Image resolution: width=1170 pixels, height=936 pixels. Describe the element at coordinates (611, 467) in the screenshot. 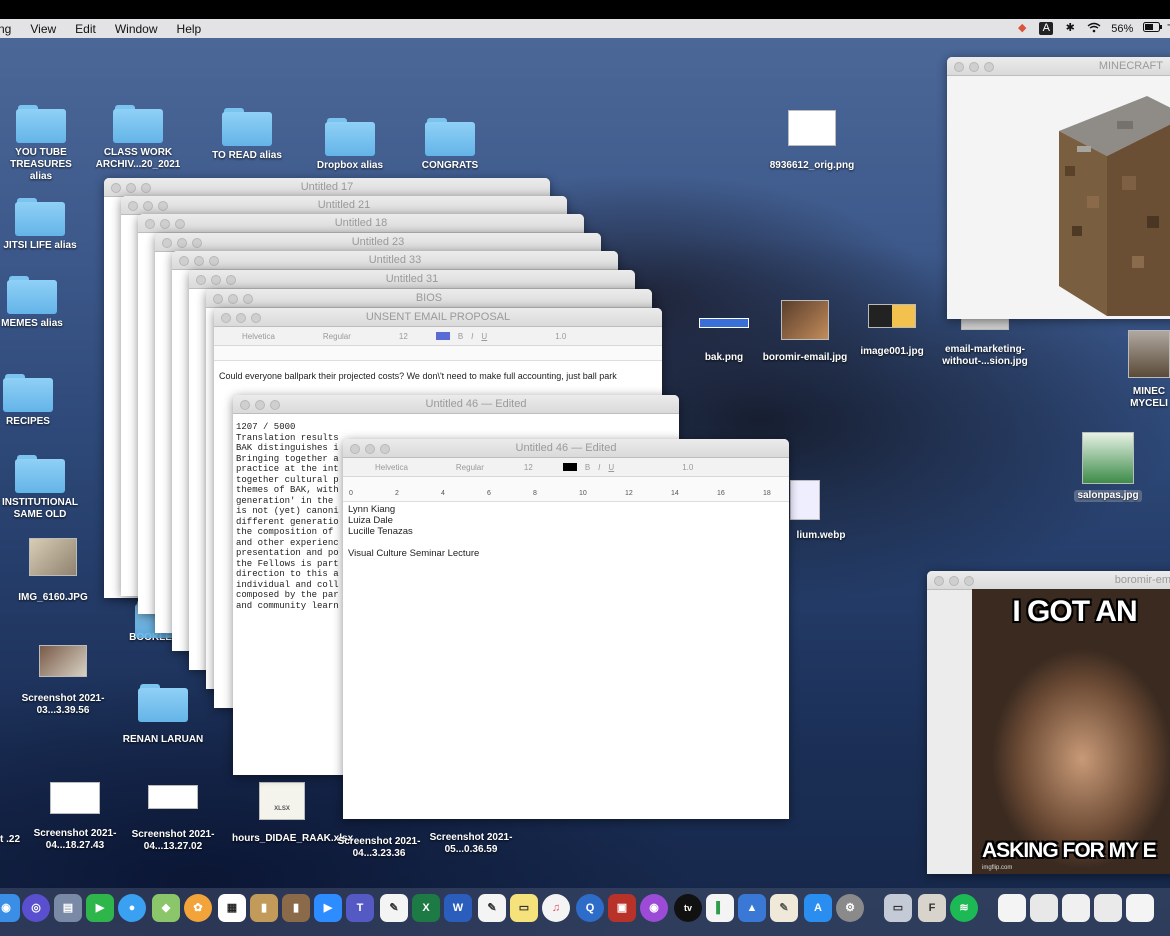

I see `underline-button: U` at that location.